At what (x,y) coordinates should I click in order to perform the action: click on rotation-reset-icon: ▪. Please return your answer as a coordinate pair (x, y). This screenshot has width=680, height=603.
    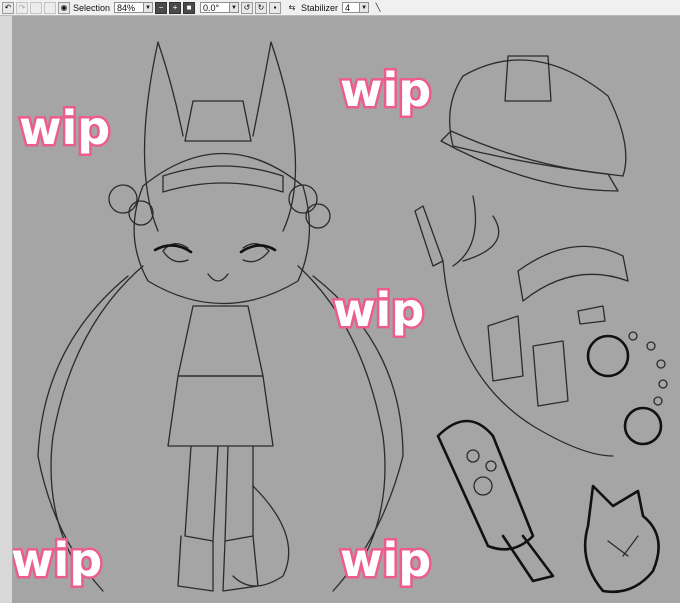
    Looking at the image, I should click on (275, 7).